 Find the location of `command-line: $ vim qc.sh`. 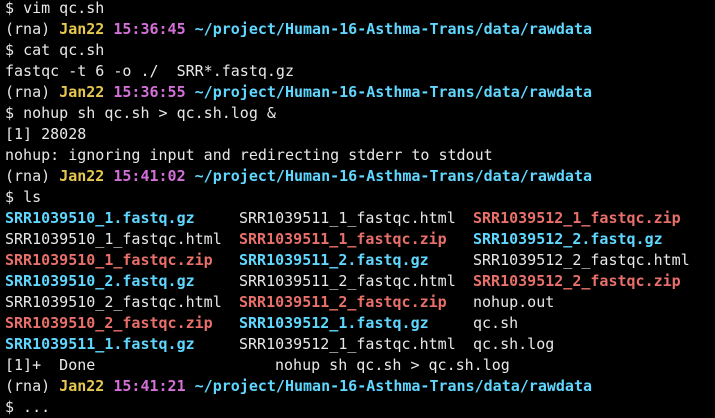

command-line: $ vim qc.sh is located at coordinates (54, 9).